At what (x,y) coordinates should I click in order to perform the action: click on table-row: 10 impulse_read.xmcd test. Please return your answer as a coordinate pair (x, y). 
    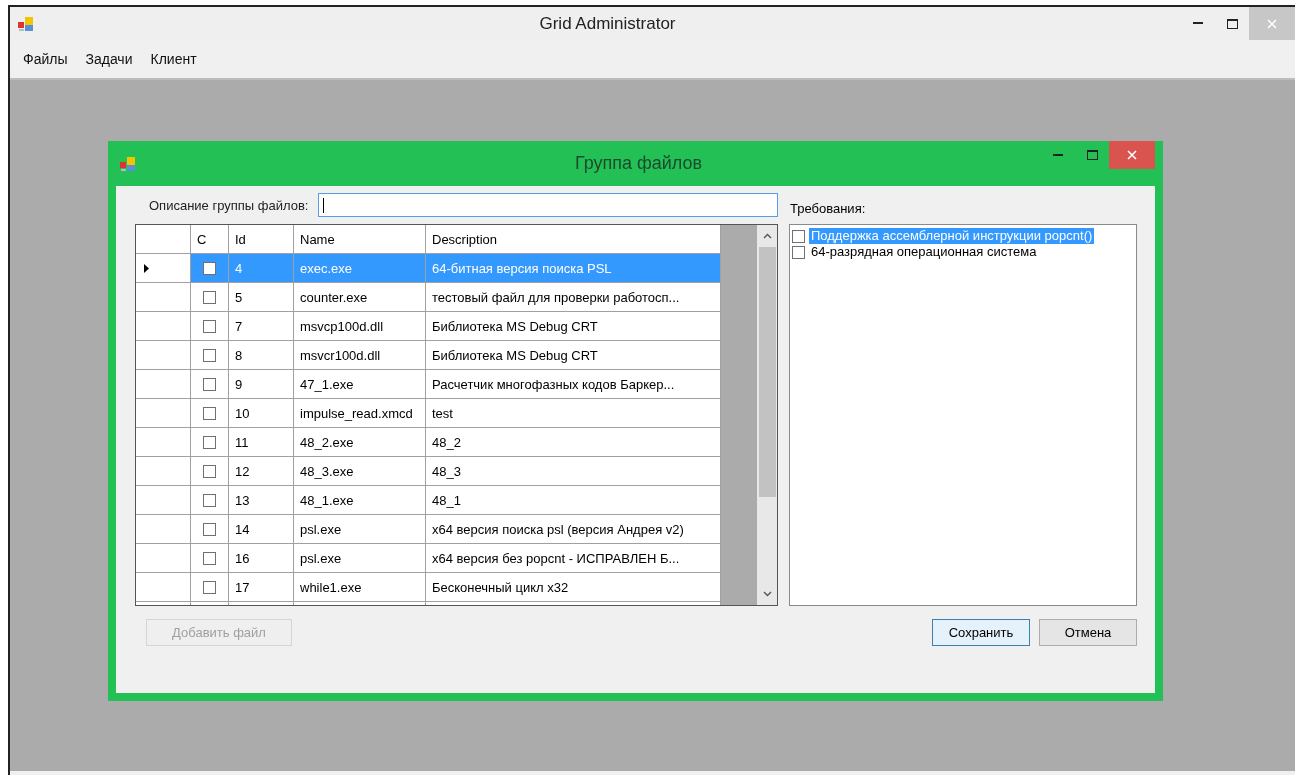
    Looking at the image, I should click on (428, 413).